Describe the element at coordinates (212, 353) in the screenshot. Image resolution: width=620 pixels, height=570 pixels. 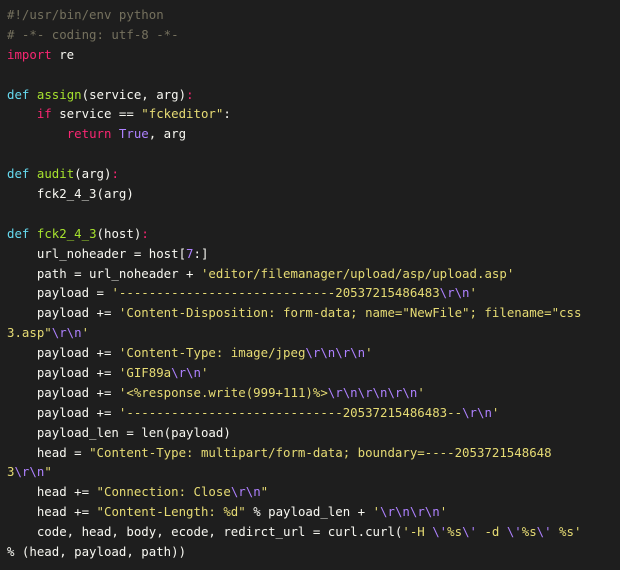
I see `code-token-string: 'Content-Type: image/jpeg` at that location.